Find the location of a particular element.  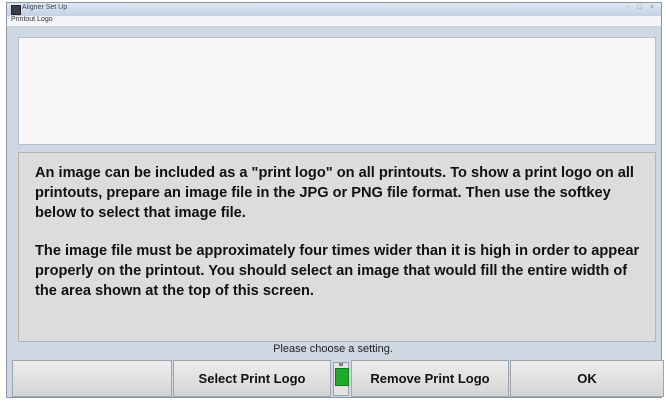

screen-label: Printout Logo is located at coordinates (32, 19).